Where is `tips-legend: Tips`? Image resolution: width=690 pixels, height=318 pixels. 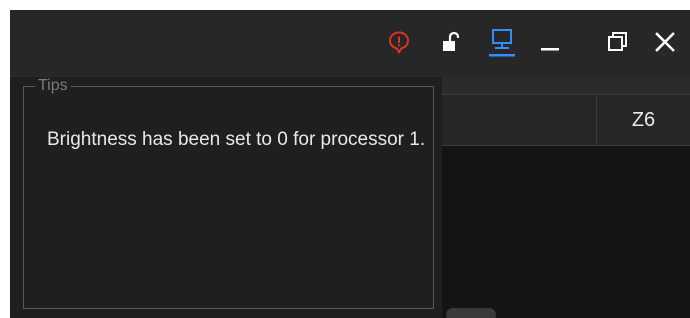 tips-legend: Tips is located at coordinates (53, 86).